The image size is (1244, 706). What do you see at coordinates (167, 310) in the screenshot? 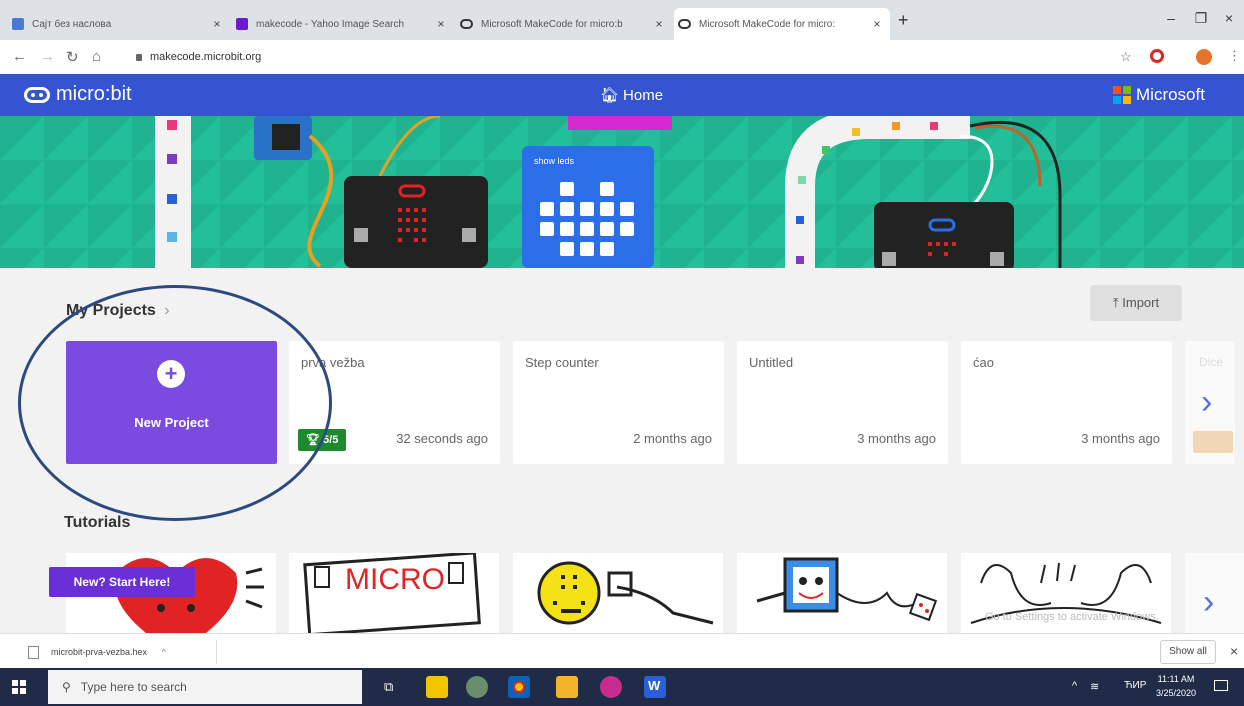
I see `chevron-right-icon: ›` at bounding box center [167, 310].